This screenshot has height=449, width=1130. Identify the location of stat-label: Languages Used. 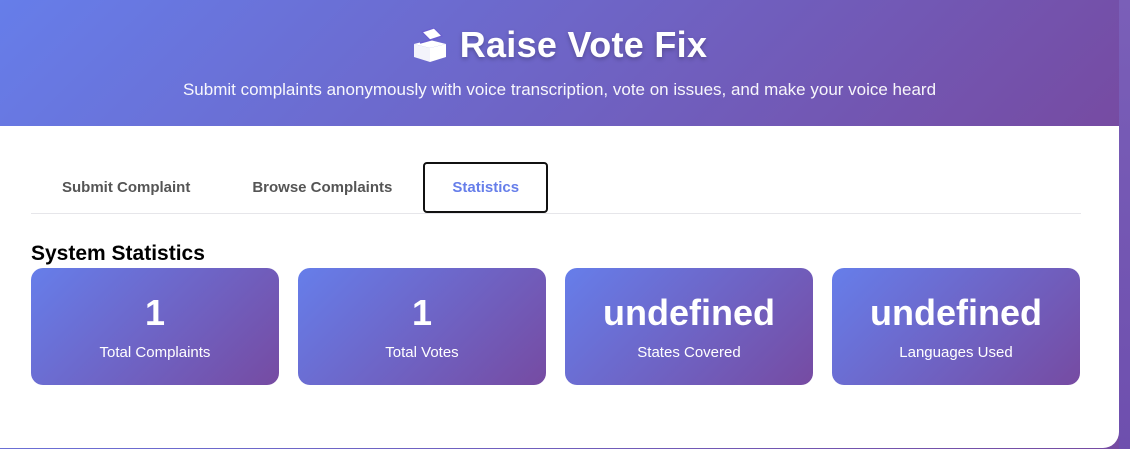
(956, 352).